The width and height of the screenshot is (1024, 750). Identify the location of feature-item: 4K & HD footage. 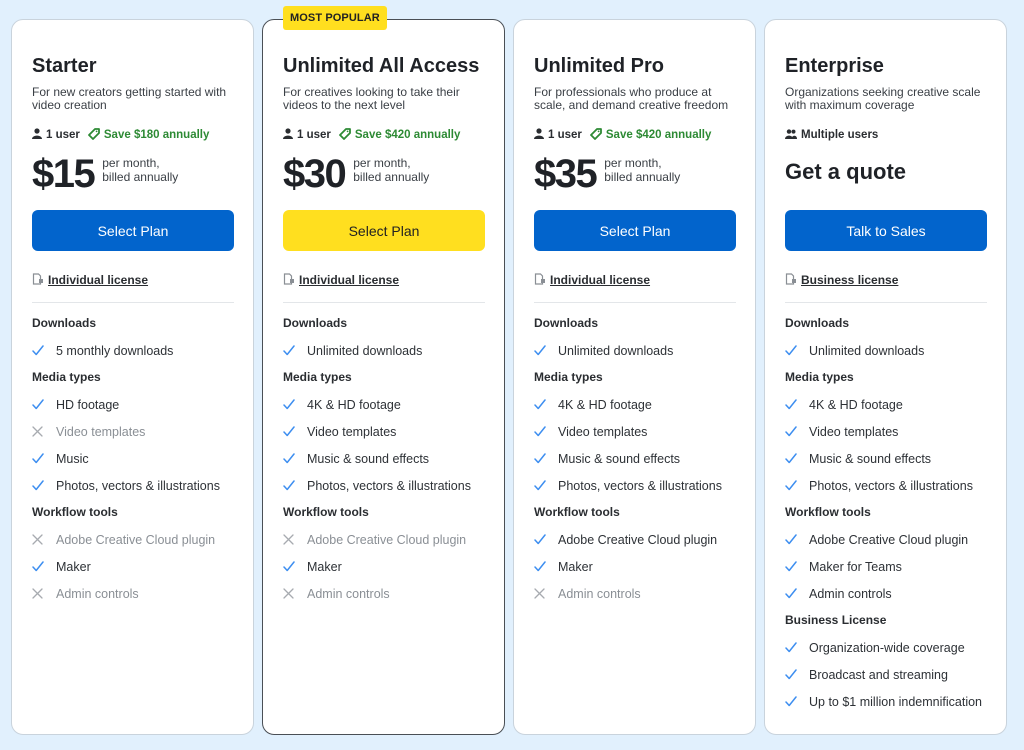
(383, 404).